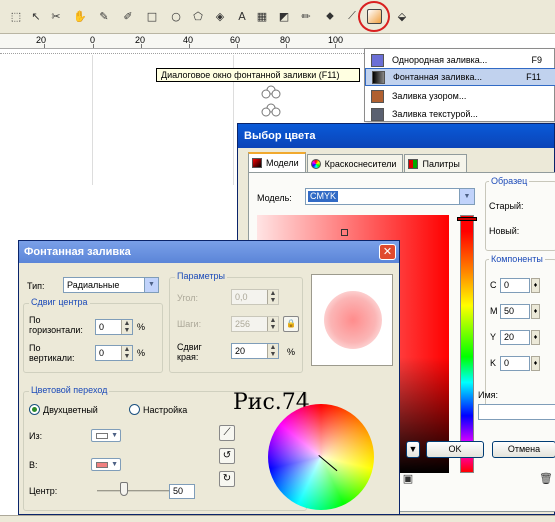  I want to click on model-select: CMYK ▼, so click(390, 196).